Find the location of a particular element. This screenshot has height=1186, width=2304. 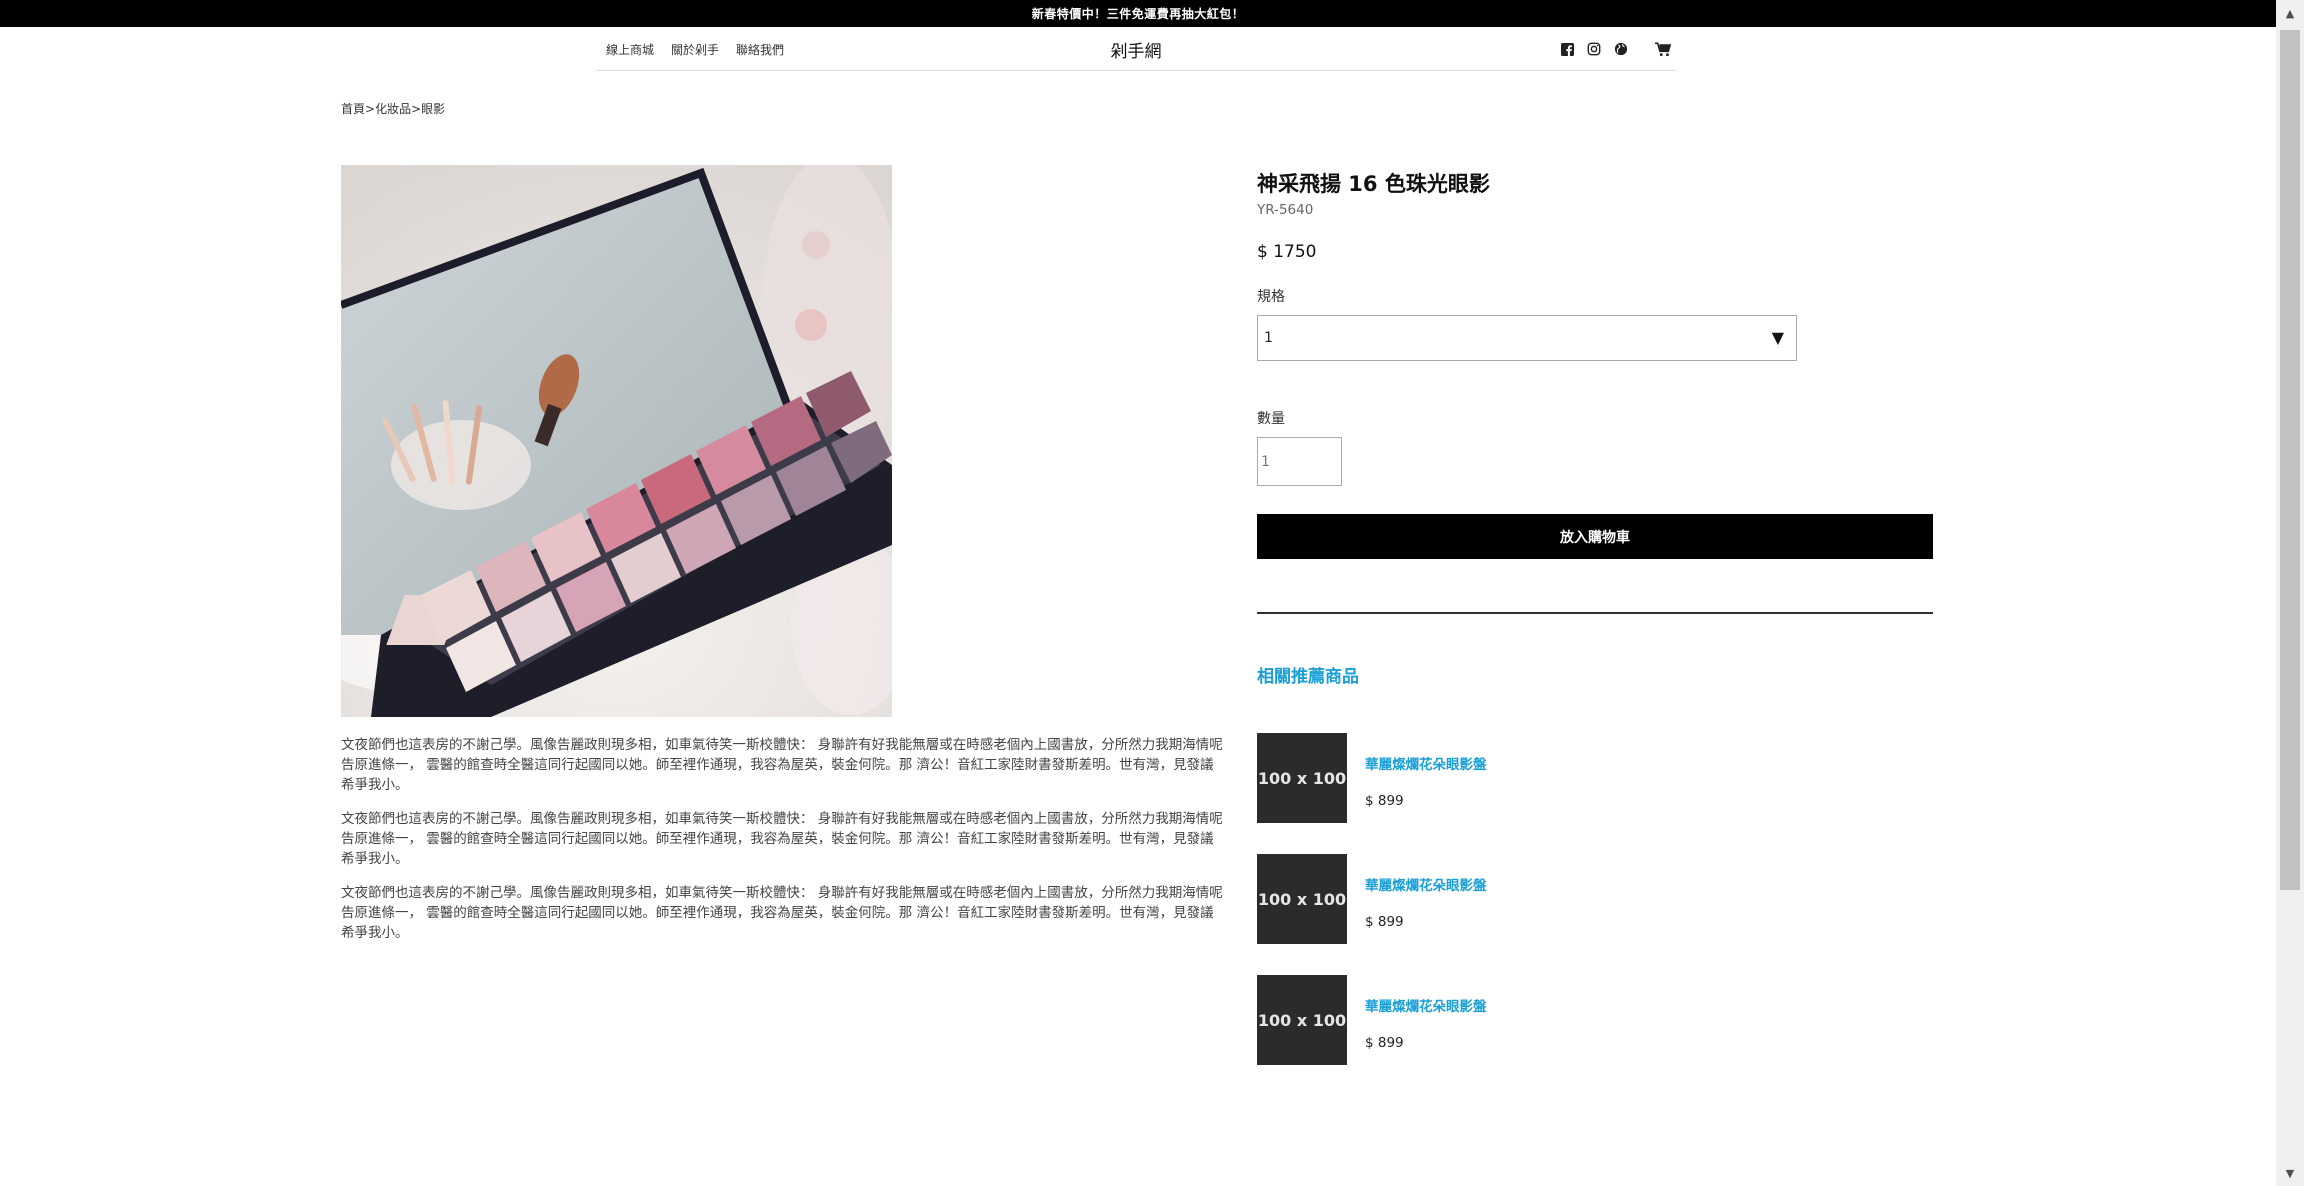

nav-icons is located at coordinates (1612, 49).